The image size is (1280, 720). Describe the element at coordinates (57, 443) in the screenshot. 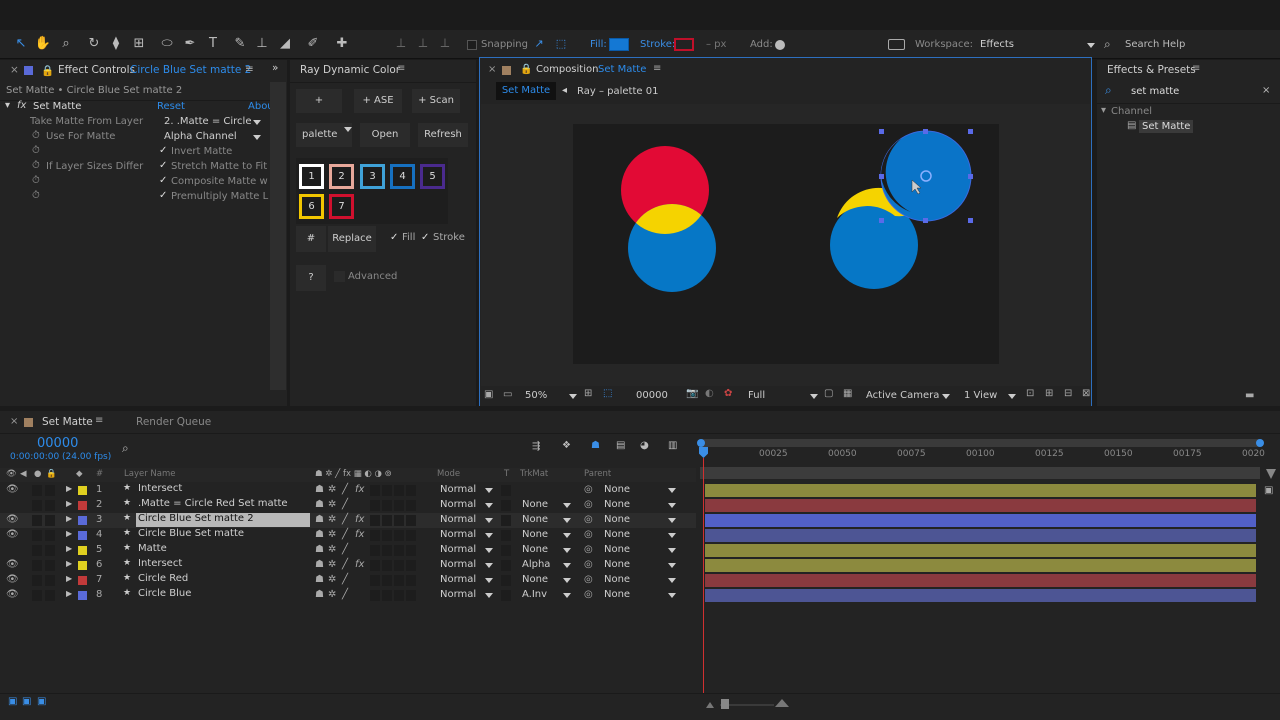

I see `timeline-timecode: 00000` at that location.